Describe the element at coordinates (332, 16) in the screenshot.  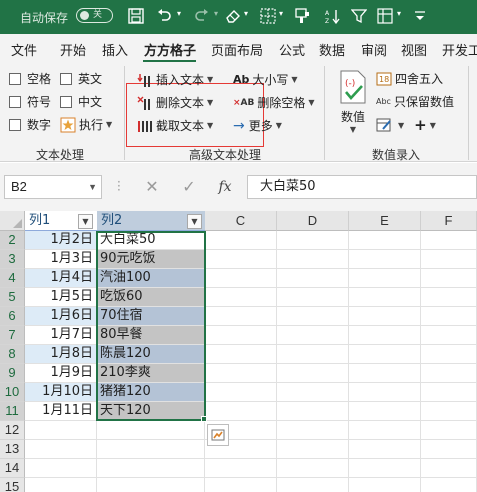
I see `sort-icon: AZ` at that location.